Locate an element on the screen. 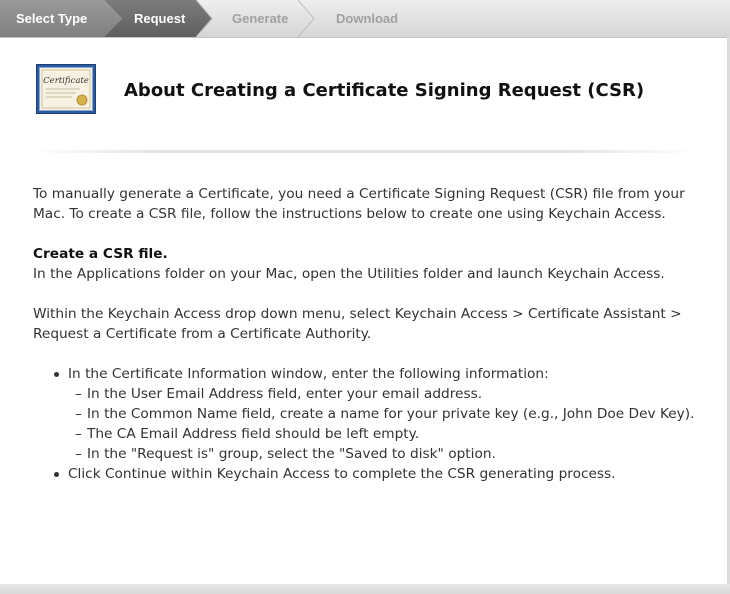 Image resolution: width=730 pixels, height=594 pixels. header-divider is located at coordinates (362, 151).